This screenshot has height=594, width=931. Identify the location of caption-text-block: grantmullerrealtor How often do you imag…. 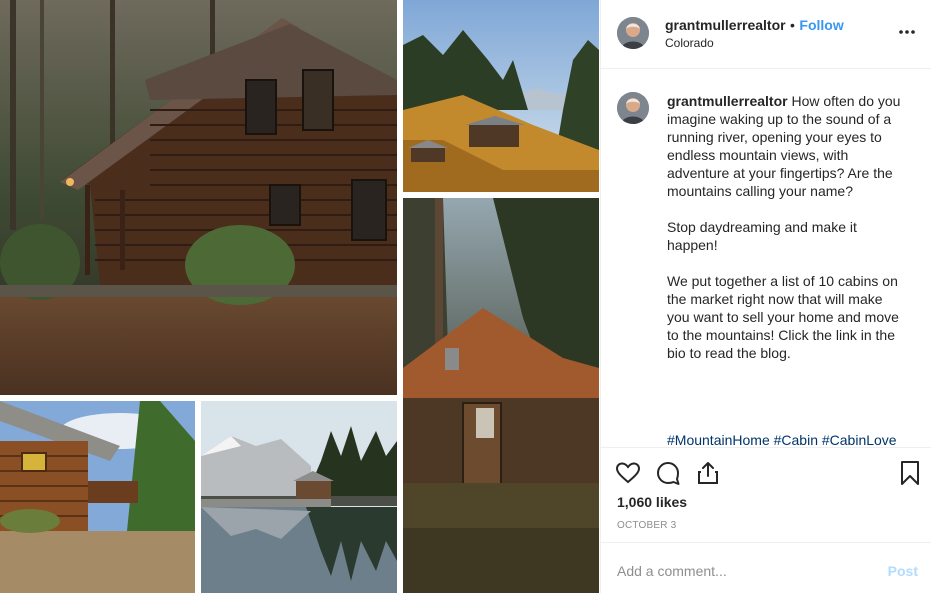
(787, 227).